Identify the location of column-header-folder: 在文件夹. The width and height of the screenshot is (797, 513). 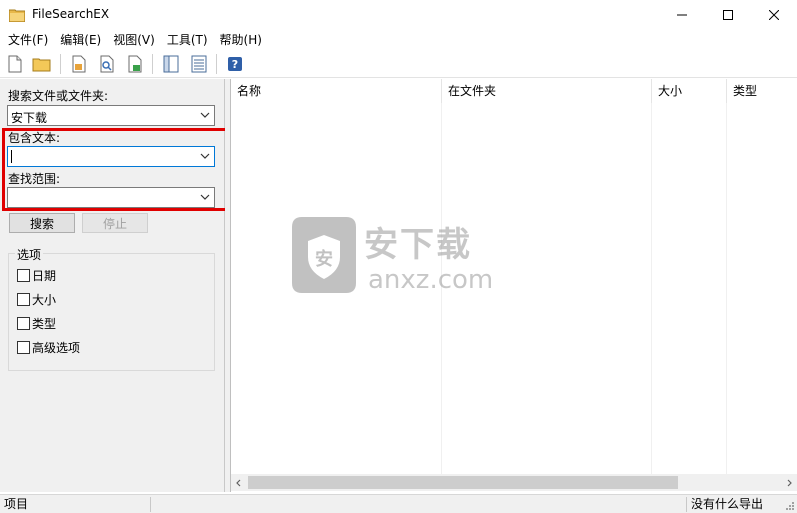
(547, 91).